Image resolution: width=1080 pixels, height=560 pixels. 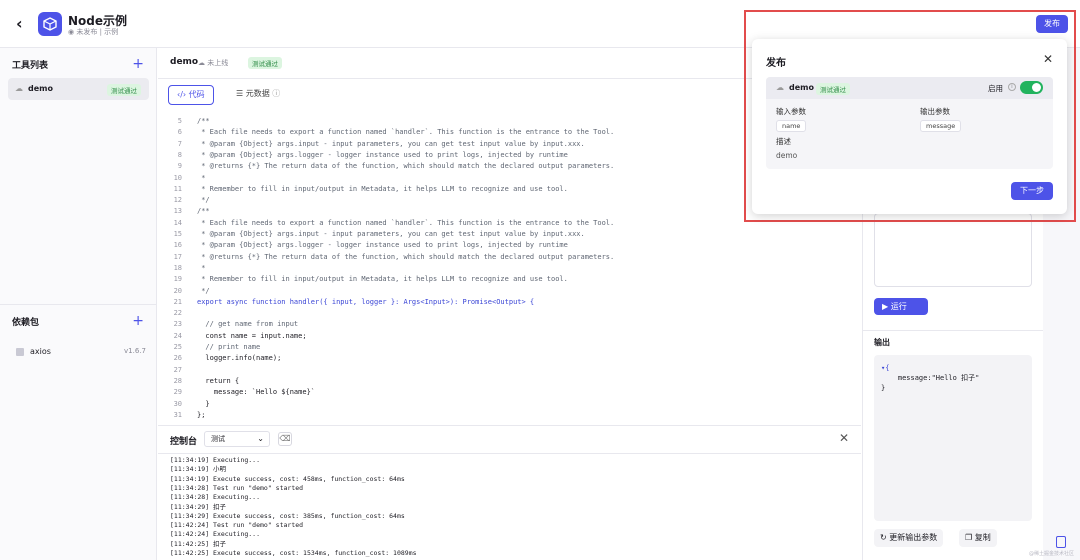 What do you see at coordinates (198, 506) in the screenshot?
I see `log-line: [11:34:29] 扣子` at bounding box center [198, 506].